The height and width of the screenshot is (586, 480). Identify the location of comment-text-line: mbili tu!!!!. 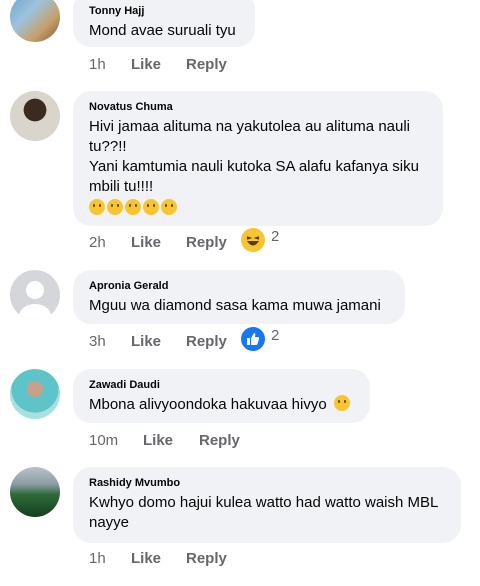
(121, 186).